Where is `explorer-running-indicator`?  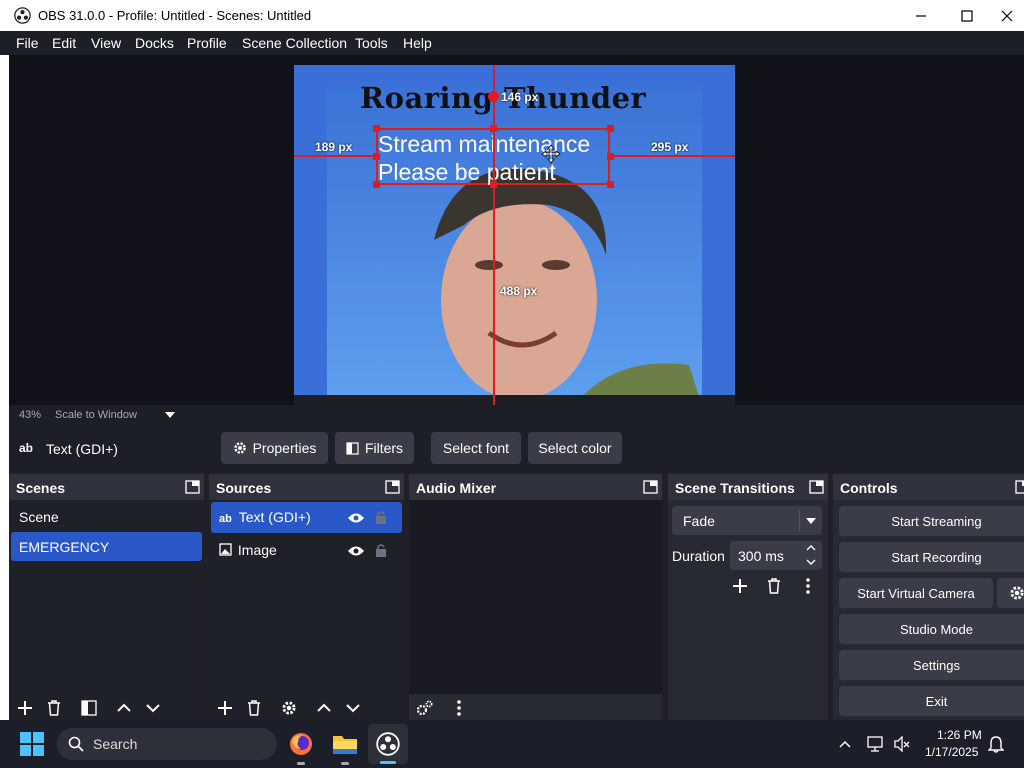
explorer-running-indicator is located at coordinates (345, 763).